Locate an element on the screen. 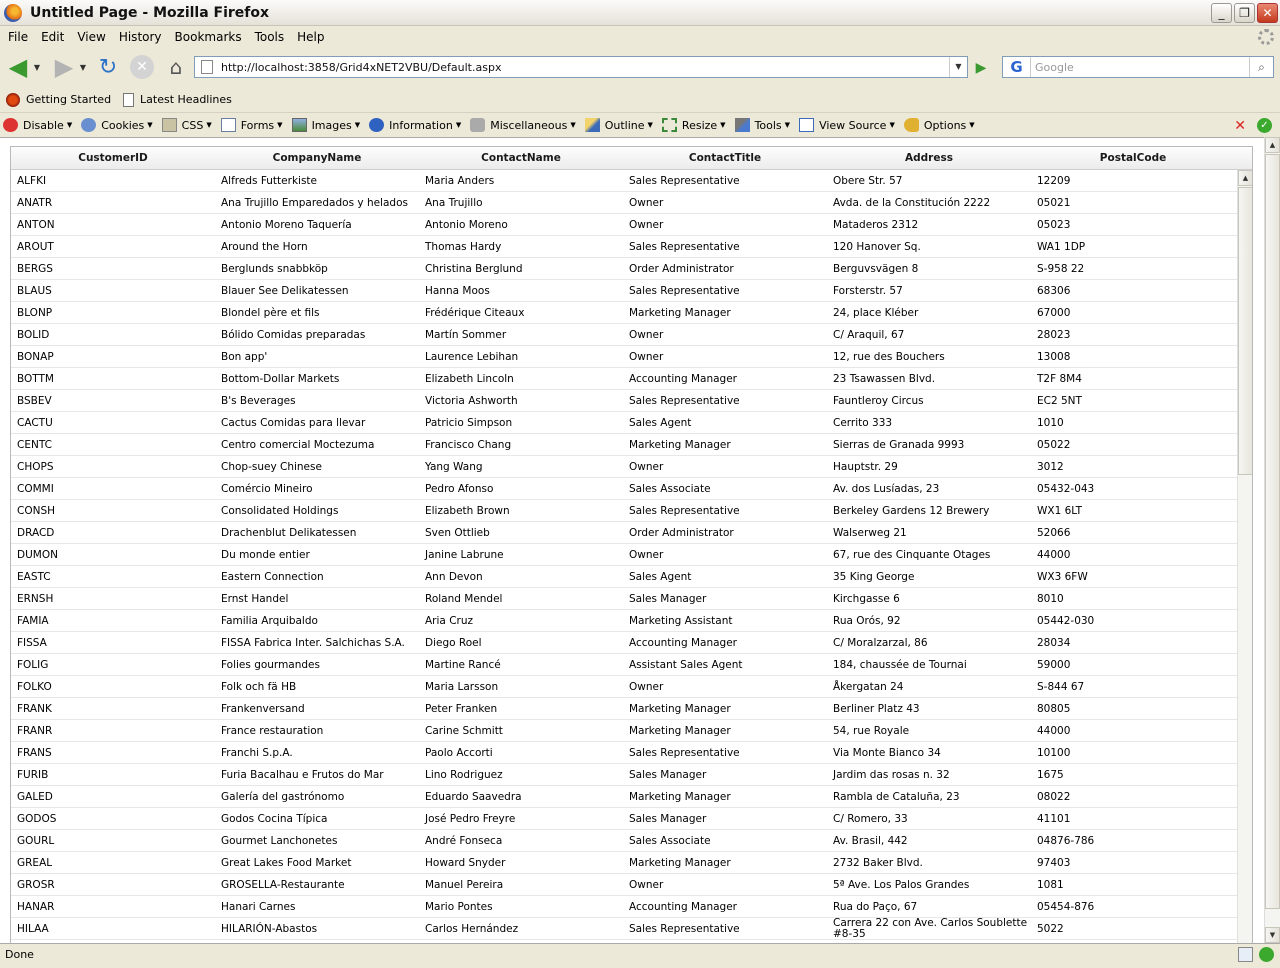 This screenshot has height=968, width=1280. column-header-companyname: CompanyName is located at coordinates (317, 158).